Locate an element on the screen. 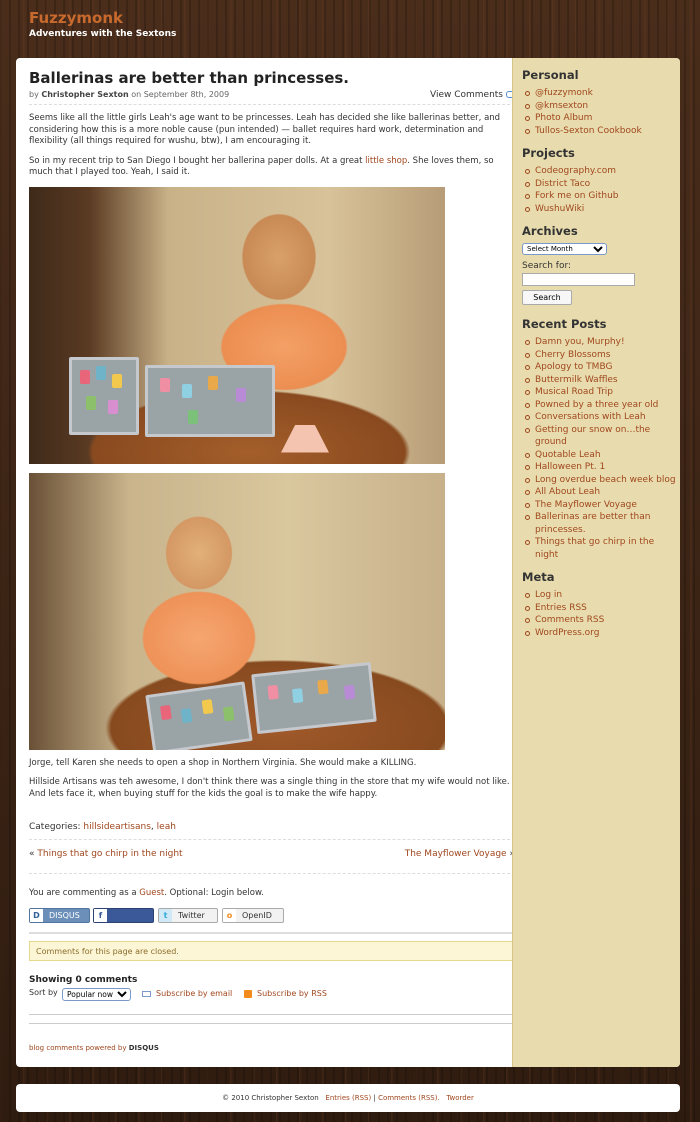  recent-post-item: Quotable Leah is located at coordinates (601, 455).